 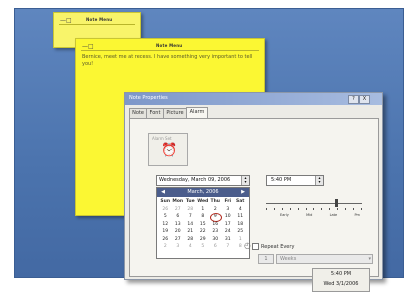 What do you see at coordinates (228, 201) in the screenshot?
I see `calendar-day-header: Fri` at bounding box center [228, 201].